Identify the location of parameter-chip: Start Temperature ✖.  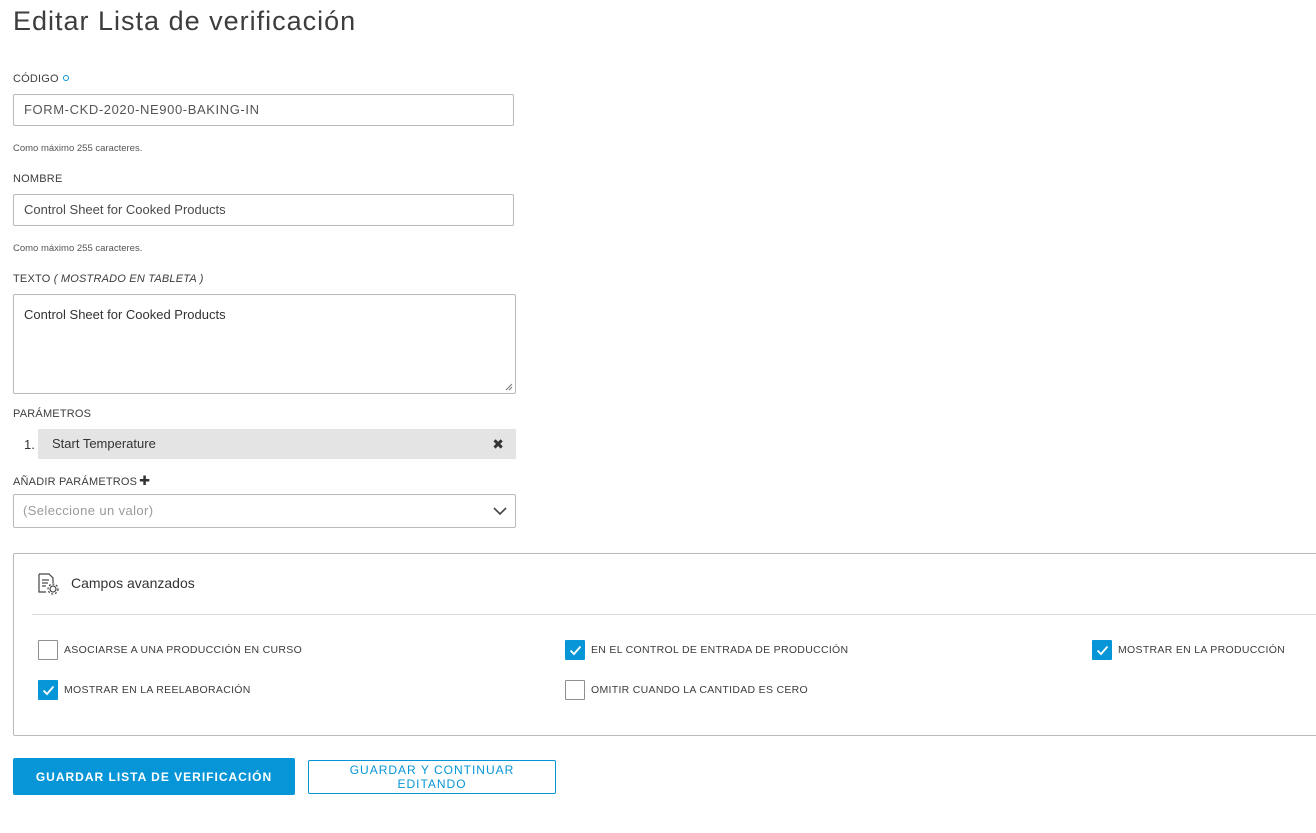
(277, 444).